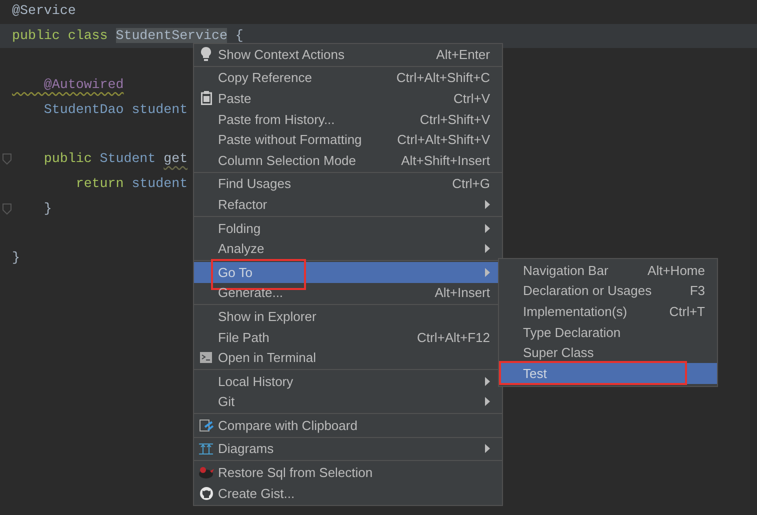 The width and height of the screenshot is (757, 515). Describe the element at coordinates (290, 140) in the screenshot. I see `menu-label: Paste without Formatting` at that location.